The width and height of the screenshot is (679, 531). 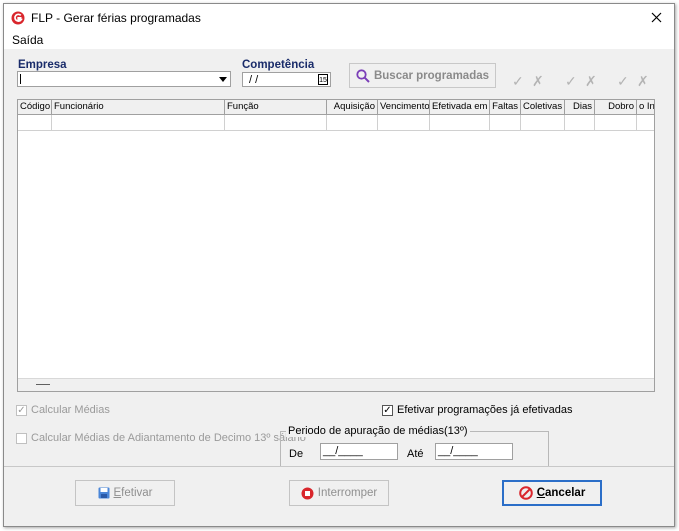 I want to click on text-cursor, so click(x=20, y=79).